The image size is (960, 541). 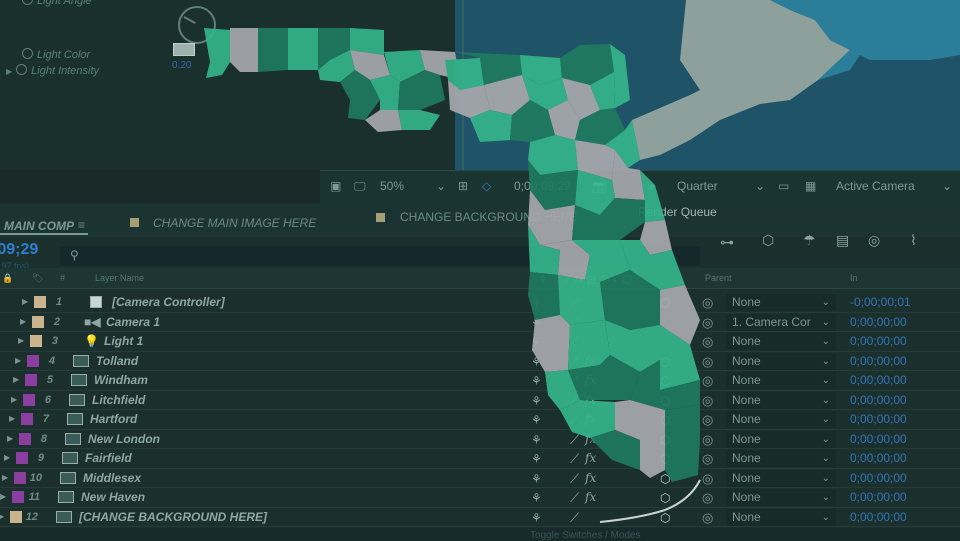 I want to click on parent-header: Parent, so click(x=718, y=278).